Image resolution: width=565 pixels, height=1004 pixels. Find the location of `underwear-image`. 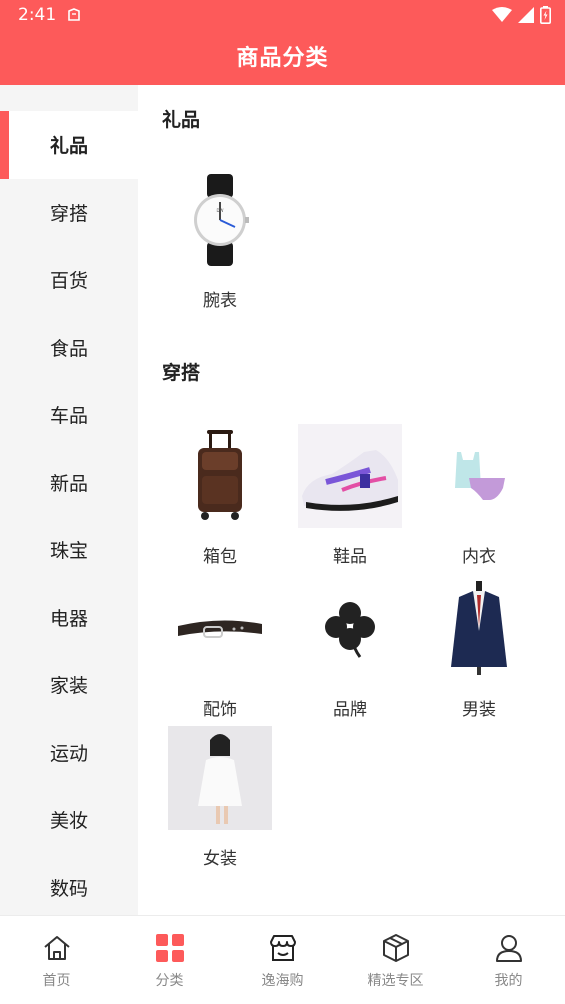

underwear-image is located at coordinates (479, 476).